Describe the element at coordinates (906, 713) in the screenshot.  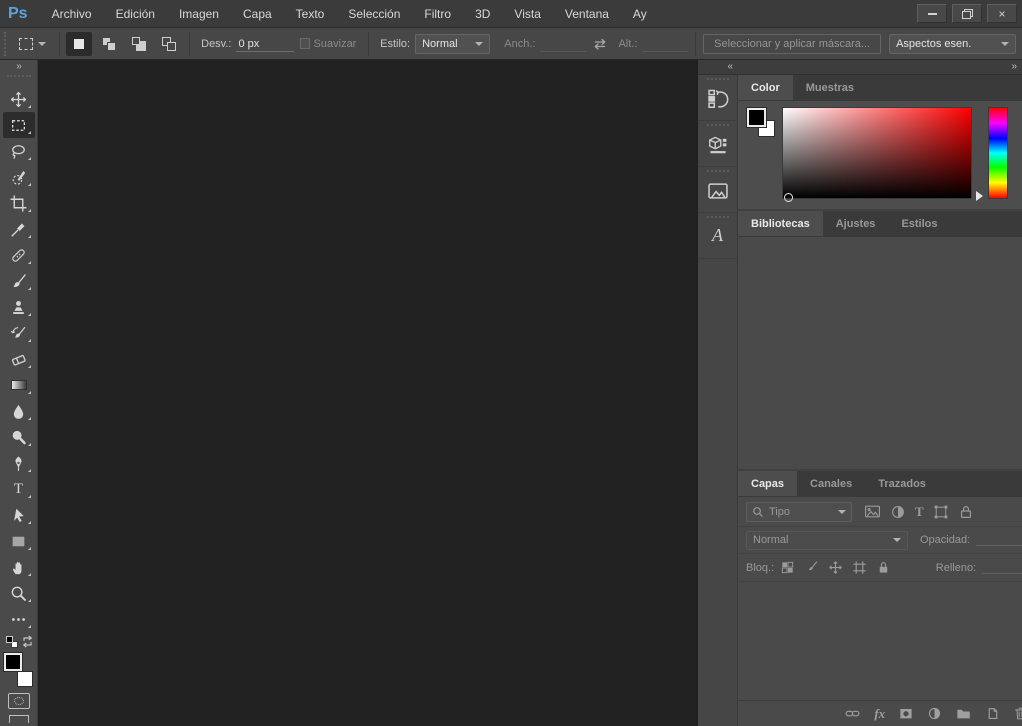
I see `add-layer-mask-button` at that location.